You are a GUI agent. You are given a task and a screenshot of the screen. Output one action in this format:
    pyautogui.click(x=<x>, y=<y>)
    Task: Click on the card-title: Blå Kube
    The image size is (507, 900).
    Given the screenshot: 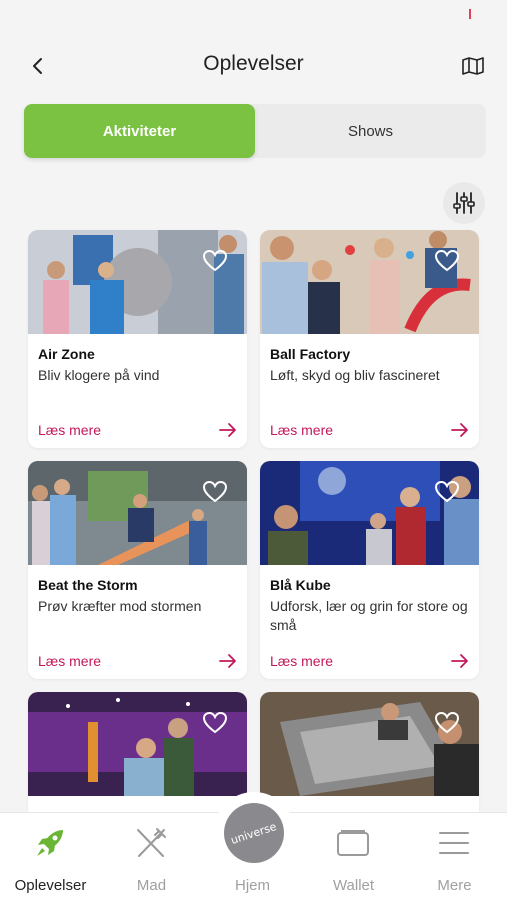 What is the action you would take?
    pyautogui.click(x=300, y=585)
    